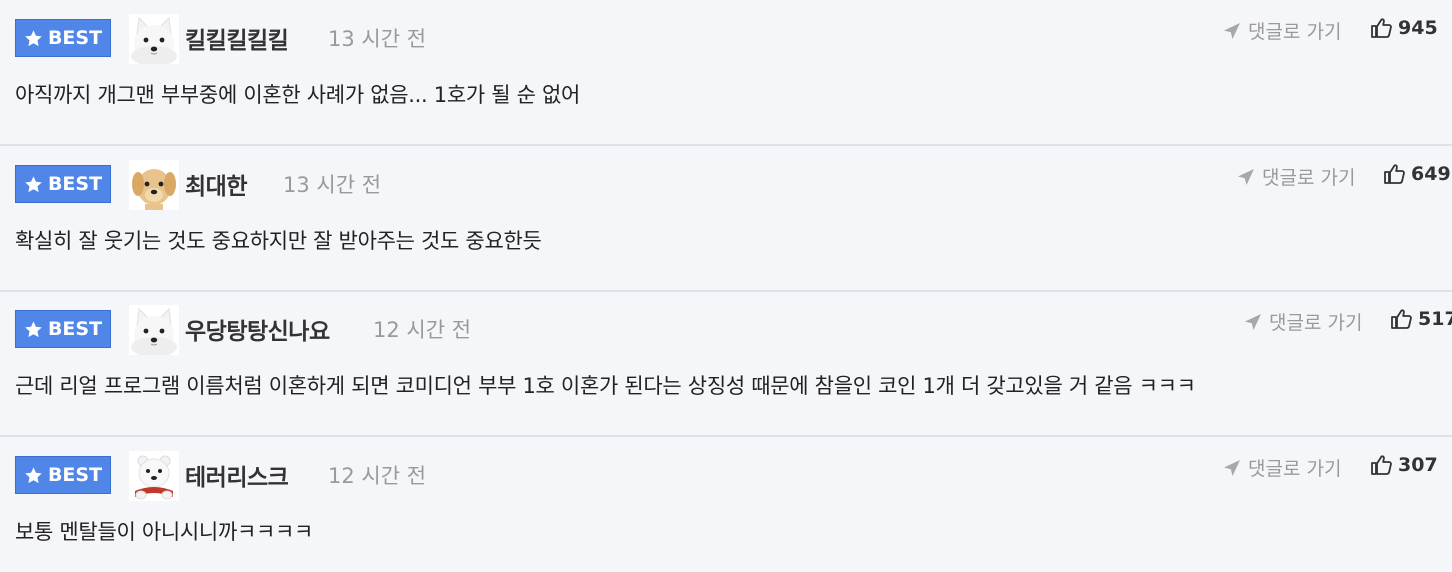 The width and height of the screenshot is (1452, 572). What do you see at coordinates (164, 532) in the screenshot?
I see `comment-text: 보통 멘탈들이 아니시니까ㅋㅋㅋㅋ` at bounding box center [164, 532].